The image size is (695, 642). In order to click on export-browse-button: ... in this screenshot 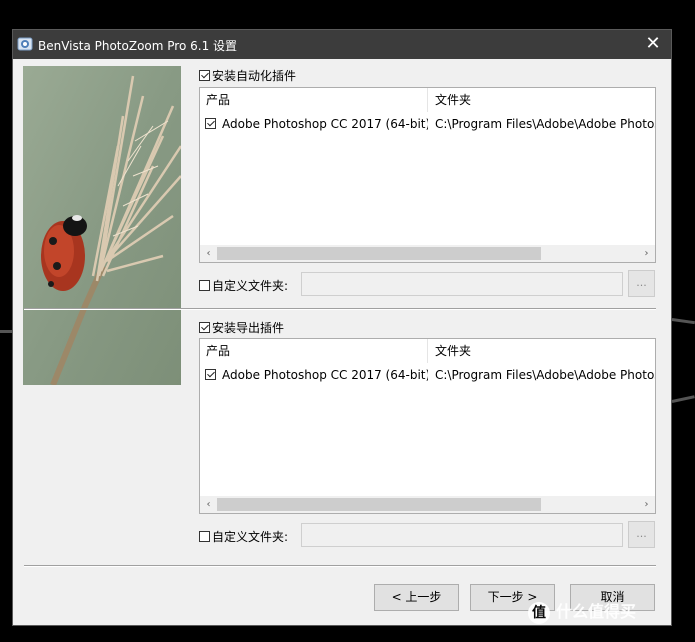, I will do `click(641, 534)`.